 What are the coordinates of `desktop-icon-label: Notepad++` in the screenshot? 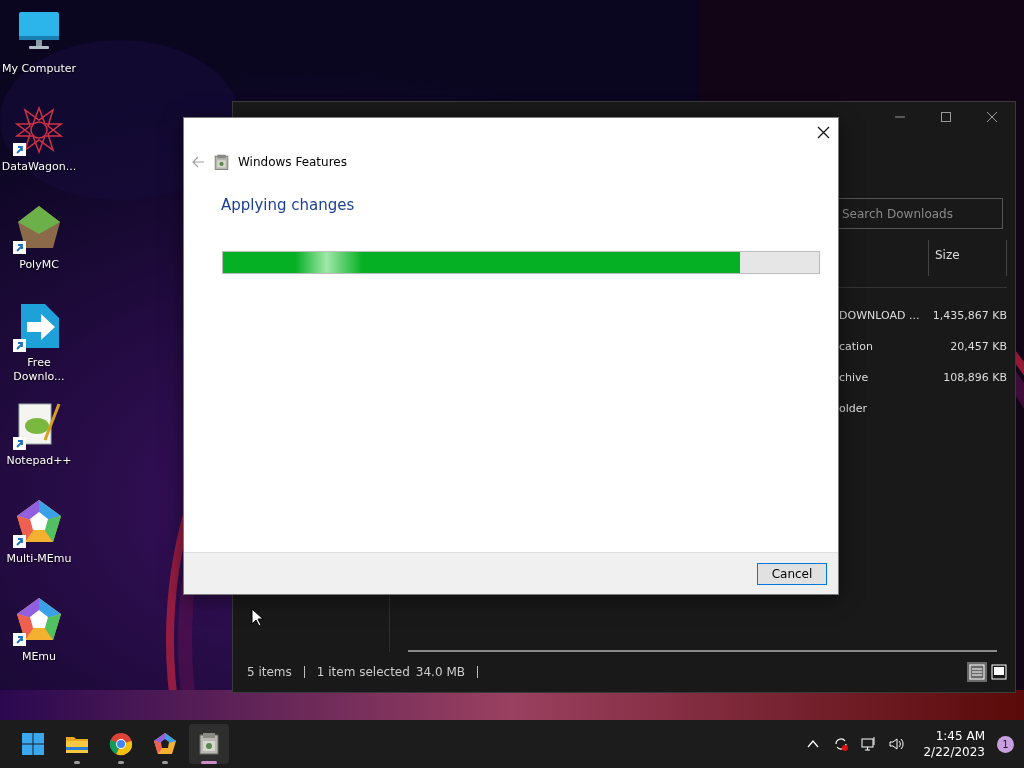 It's located at (39, 461).